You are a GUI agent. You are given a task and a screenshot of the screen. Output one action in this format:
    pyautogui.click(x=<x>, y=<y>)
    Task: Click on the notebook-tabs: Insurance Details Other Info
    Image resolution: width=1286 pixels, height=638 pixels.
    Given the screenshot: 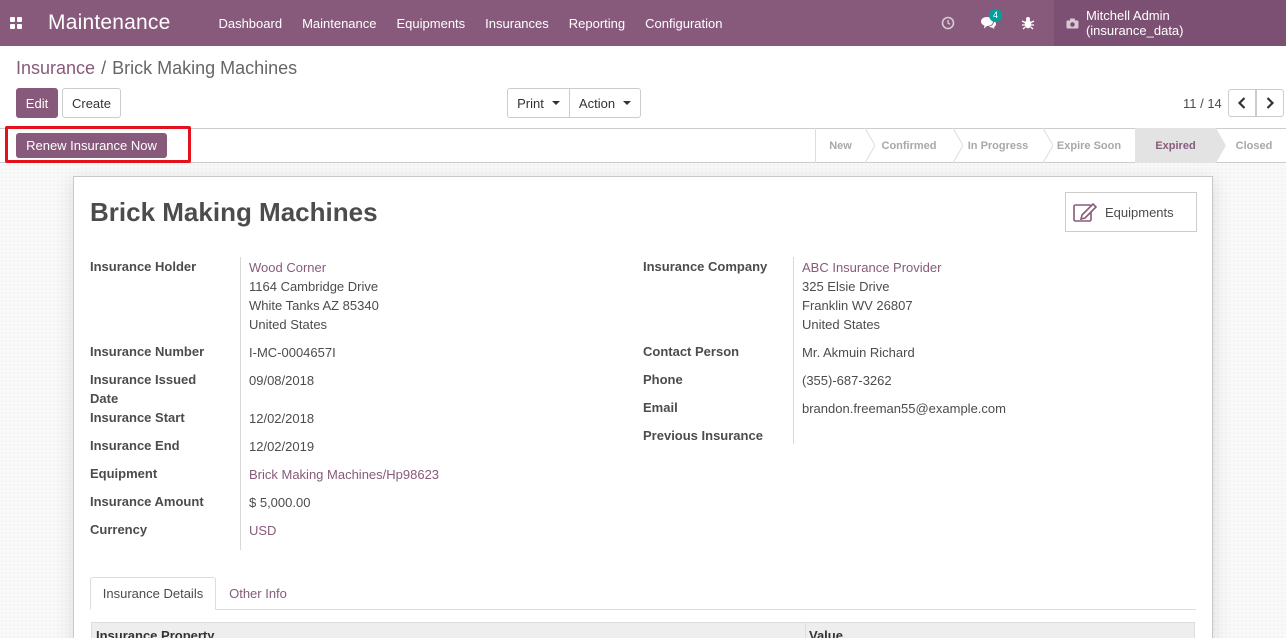 What is the action you would take?
    pyautogui.click(x=643, y=593)
    